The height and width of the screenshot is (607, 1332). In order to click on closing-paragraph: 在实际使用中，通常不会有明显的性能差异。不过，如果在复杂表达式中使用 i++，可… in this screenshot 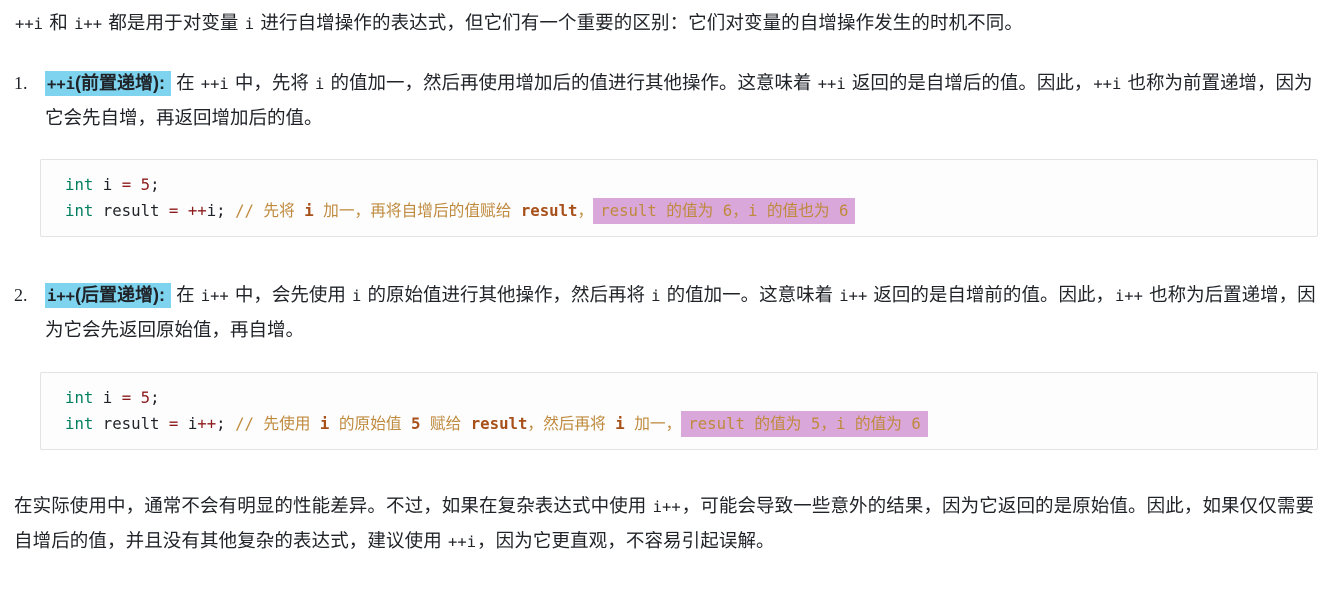, I will do `click(664, 523)`.